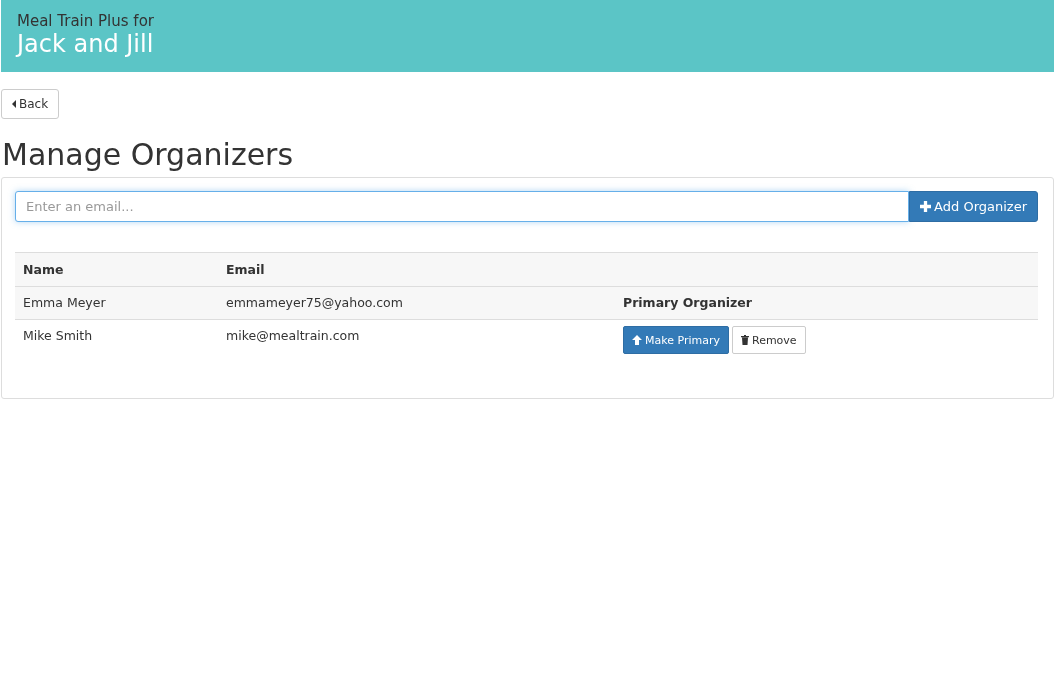  I want to click on header-title: Jack and Jill, so click(86, 44).